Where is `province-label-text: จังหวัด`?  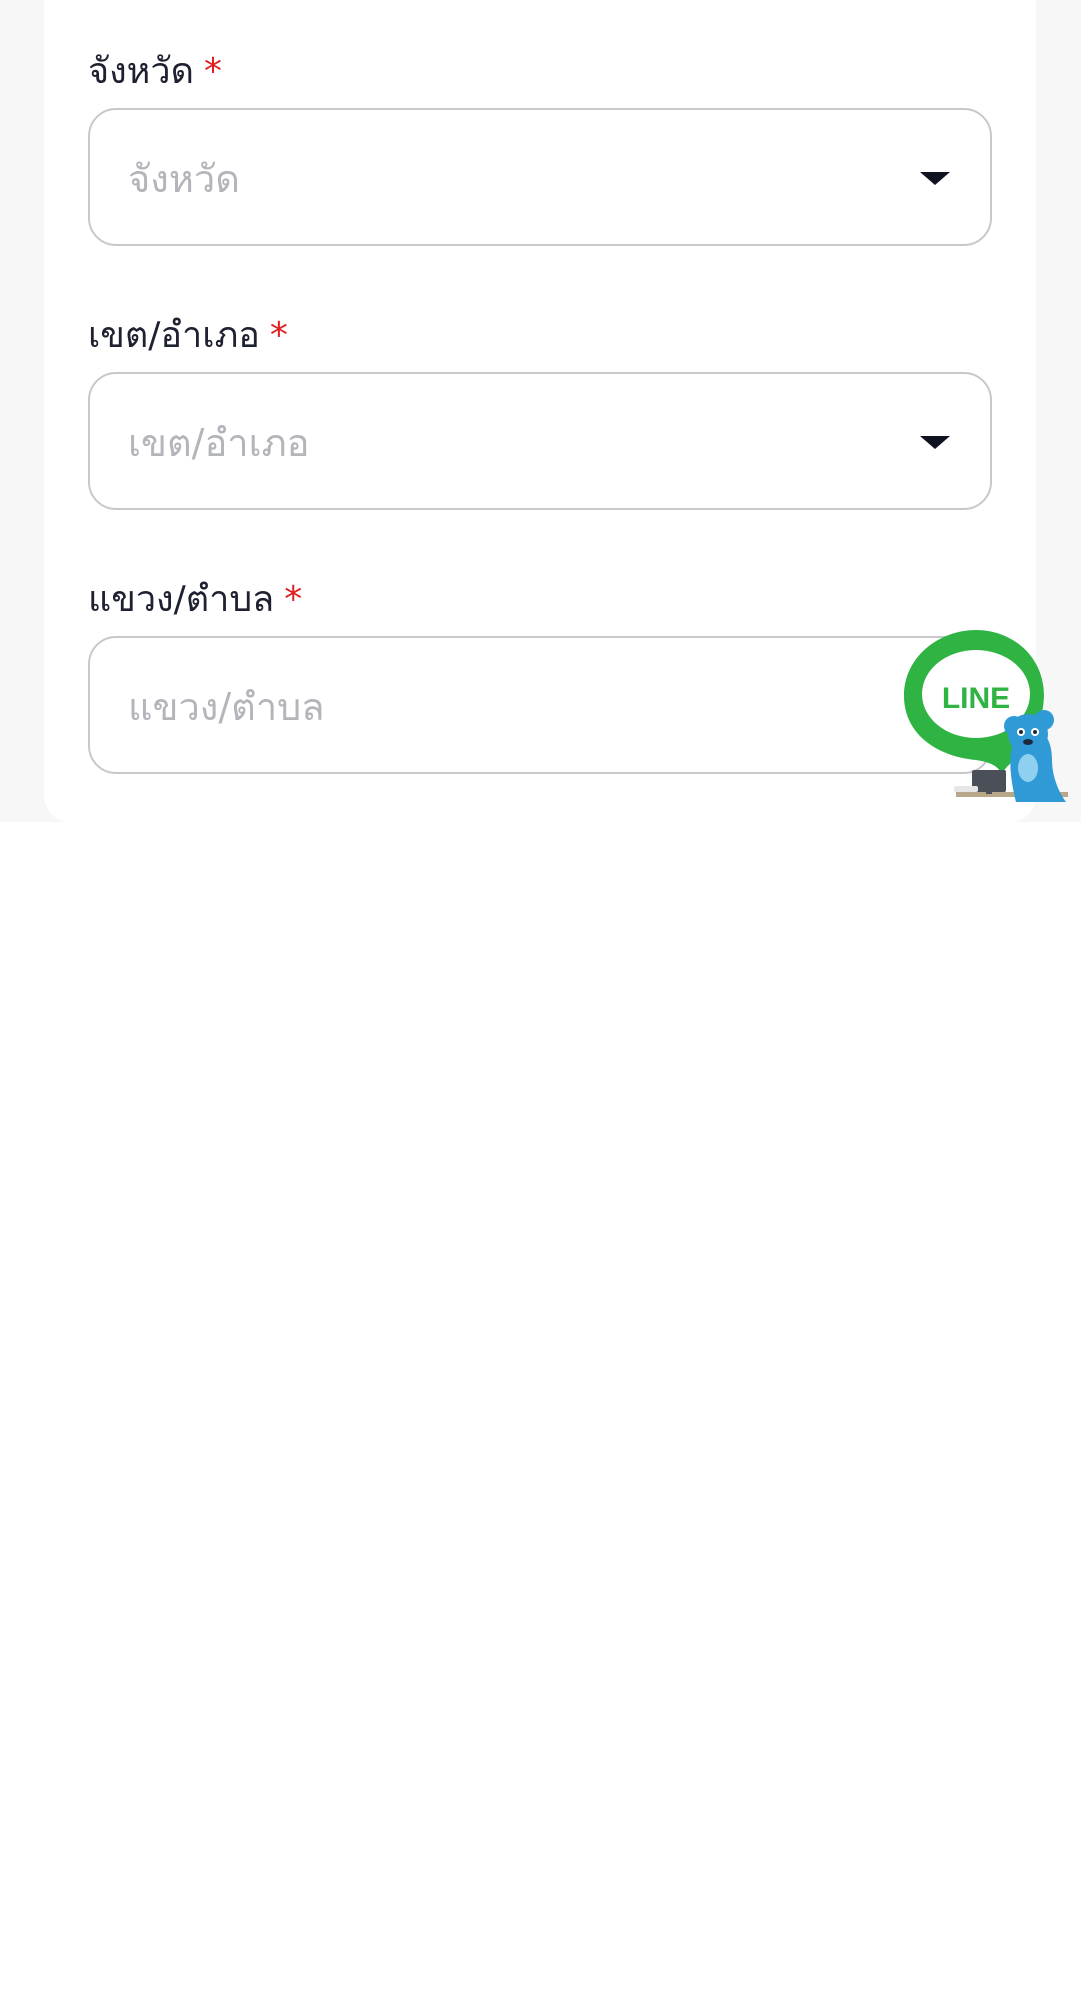 province-label-text: จังหวัด is located at coordinates (141, 71).